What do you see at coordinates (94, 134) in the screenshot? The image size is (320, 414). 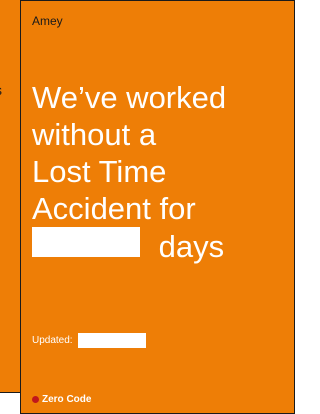 I see `headline-line: without a` at bounding box center [94, 134].